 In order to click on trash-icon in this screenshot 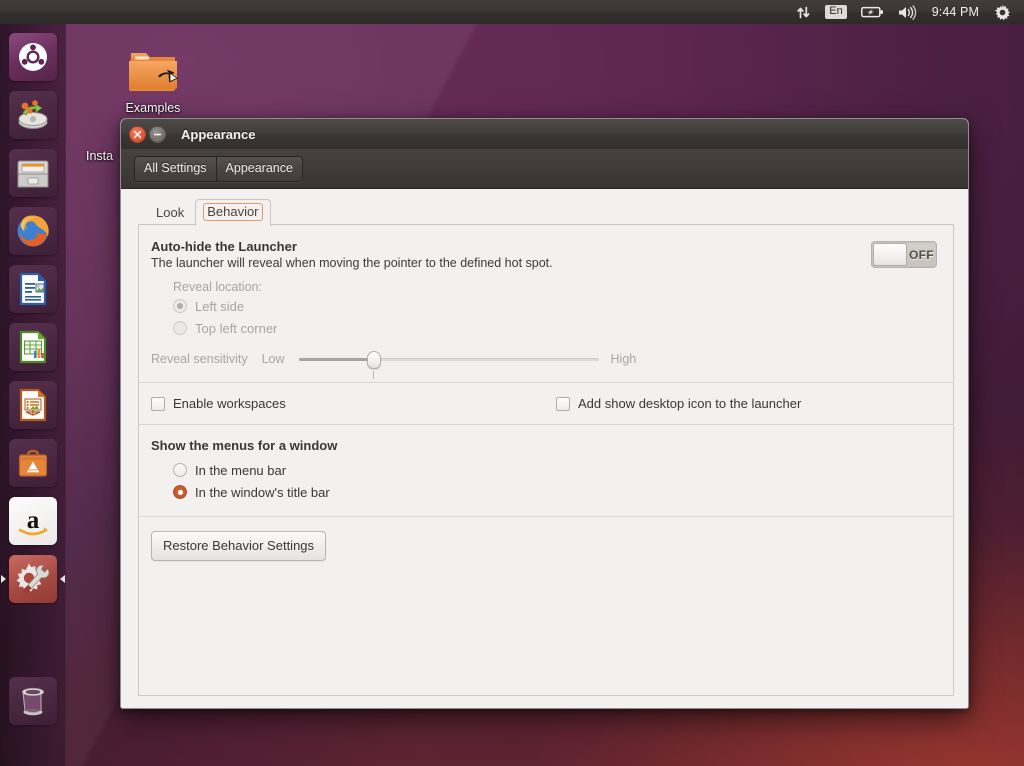, I will do `click(33, 701)`.